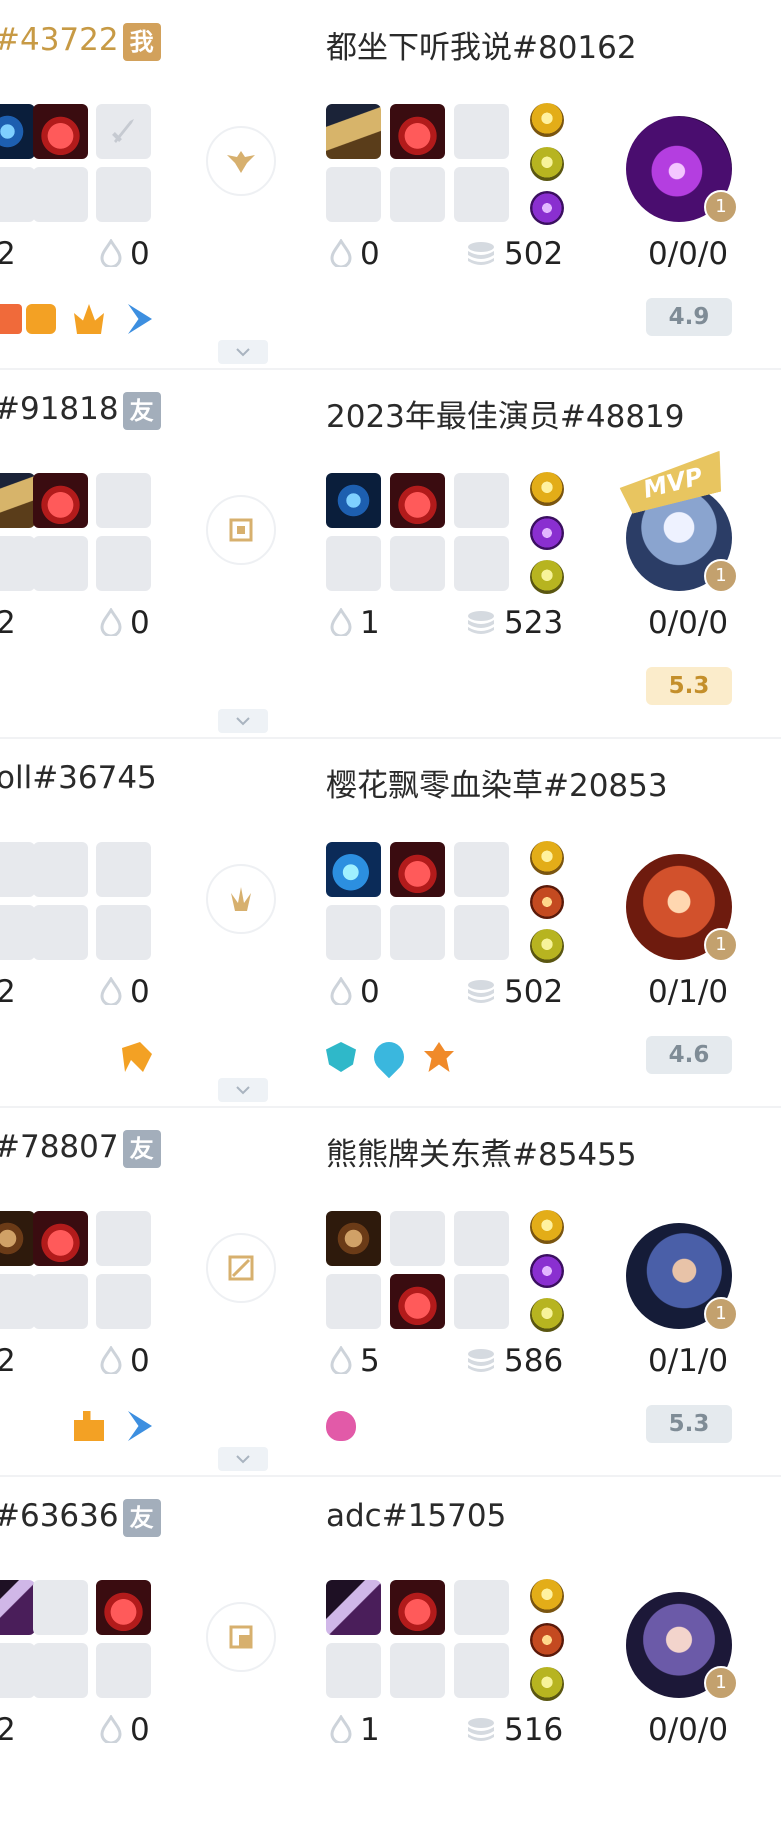 This screenshot has width=781, height=1844. I want to click on left-player-name: #63636 友, so click(80, 1517).